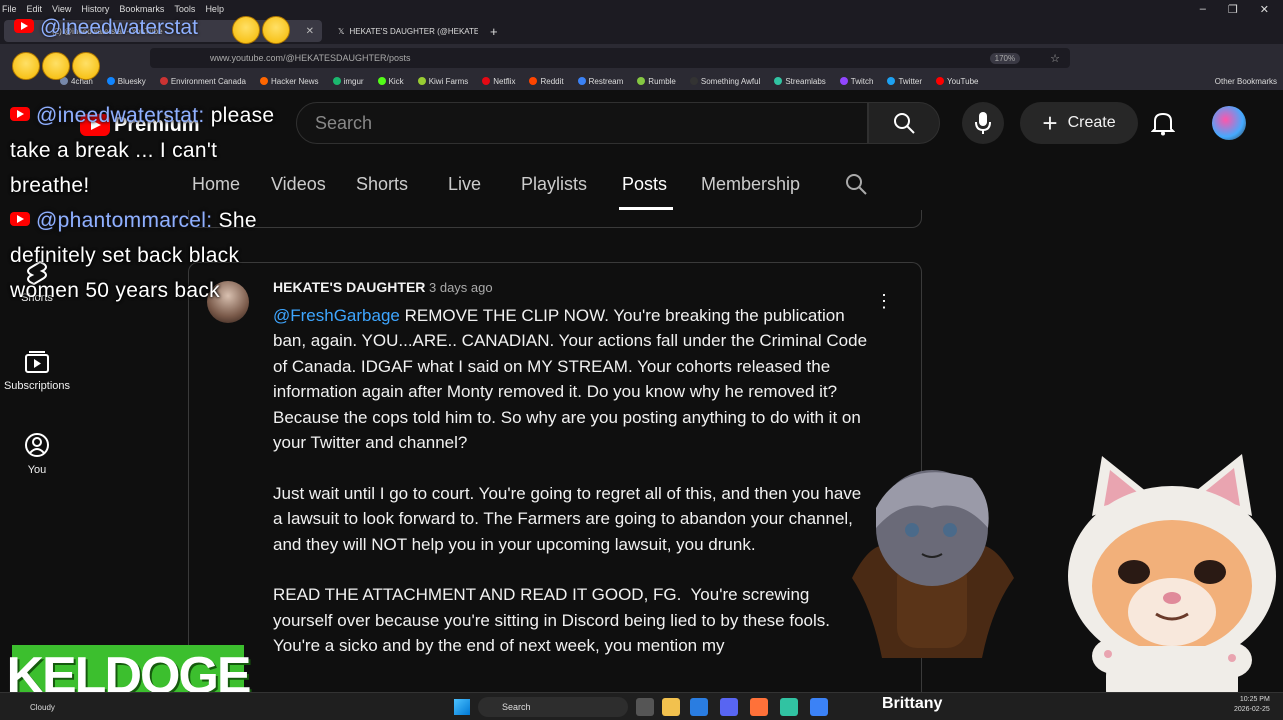 The width and height of the screenshot is (1283, 720). Describe the element at coordinates (789, 707) in the screenshot. I see `streamlabs-icon` at that location.